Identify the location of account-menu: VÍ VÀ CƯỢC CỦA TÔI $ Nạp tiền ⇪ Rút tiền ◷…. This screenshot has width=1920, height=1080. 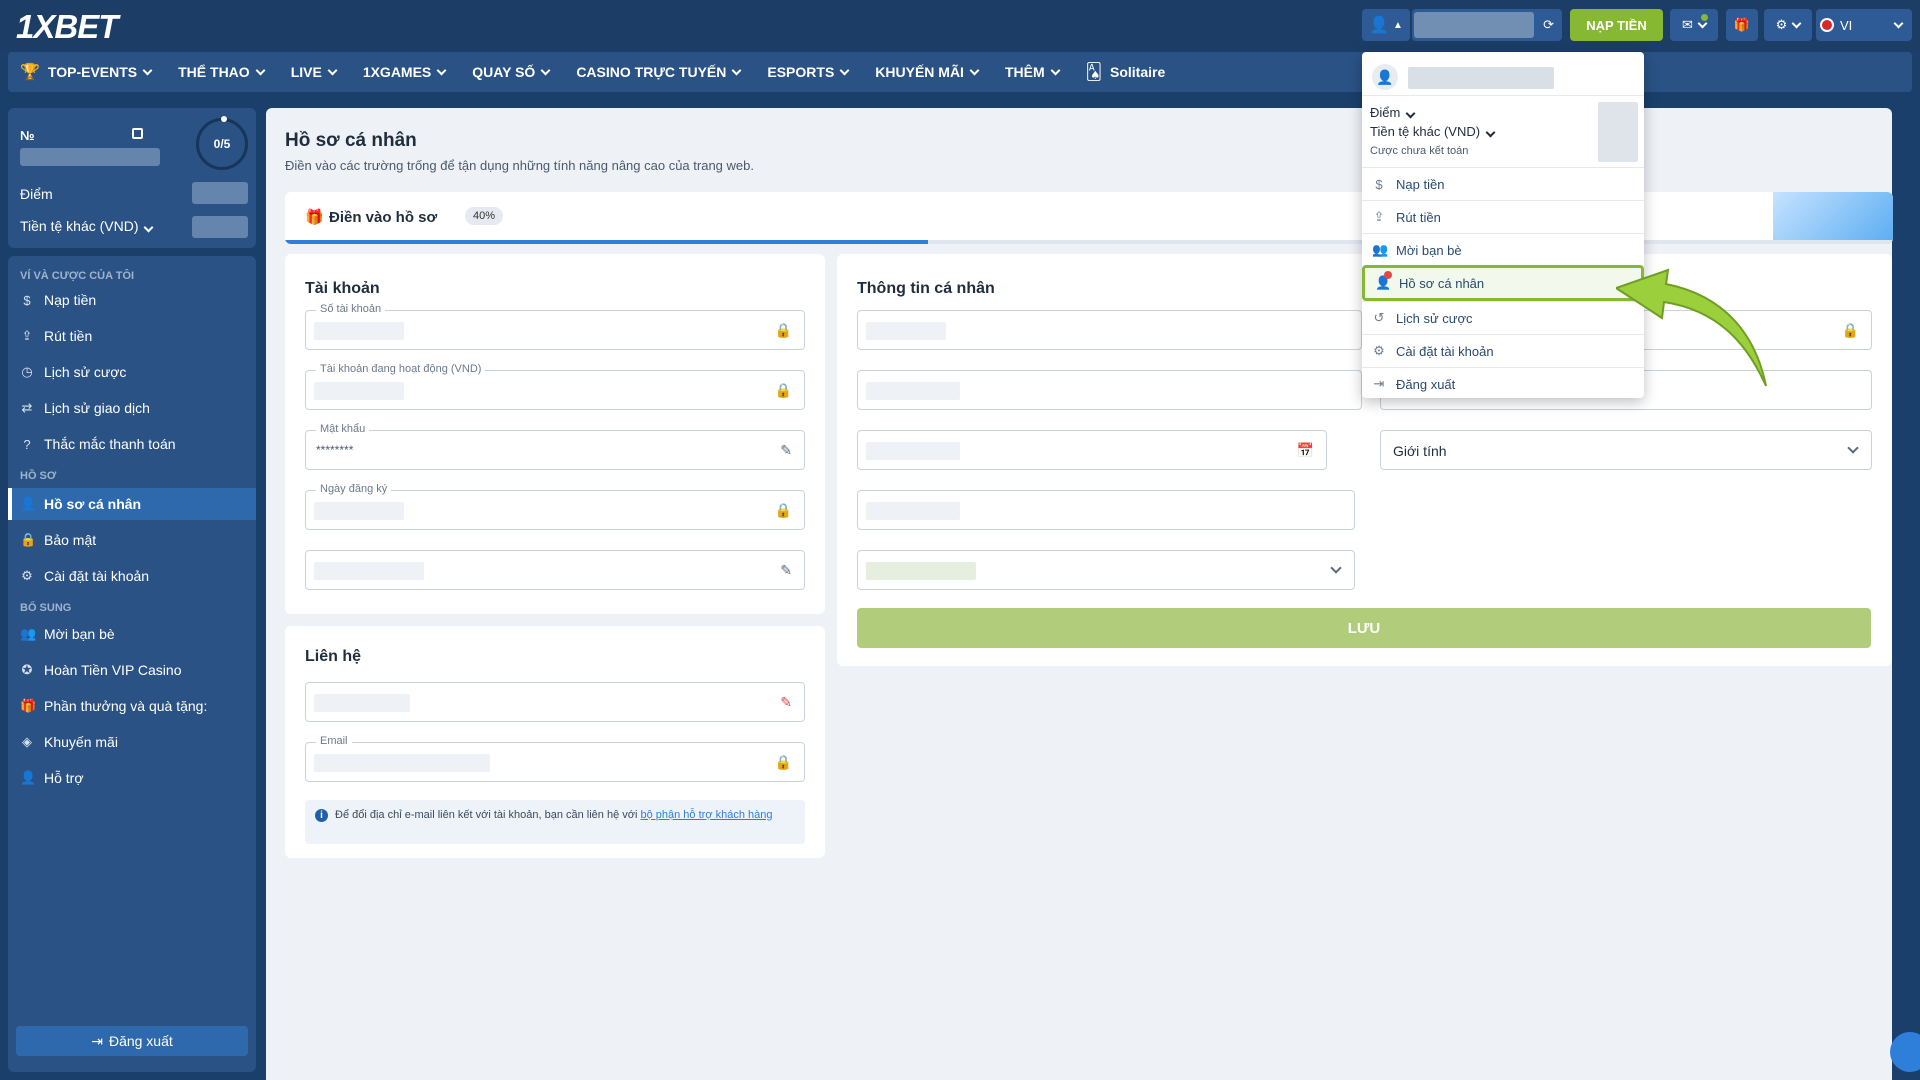
(132, 664).